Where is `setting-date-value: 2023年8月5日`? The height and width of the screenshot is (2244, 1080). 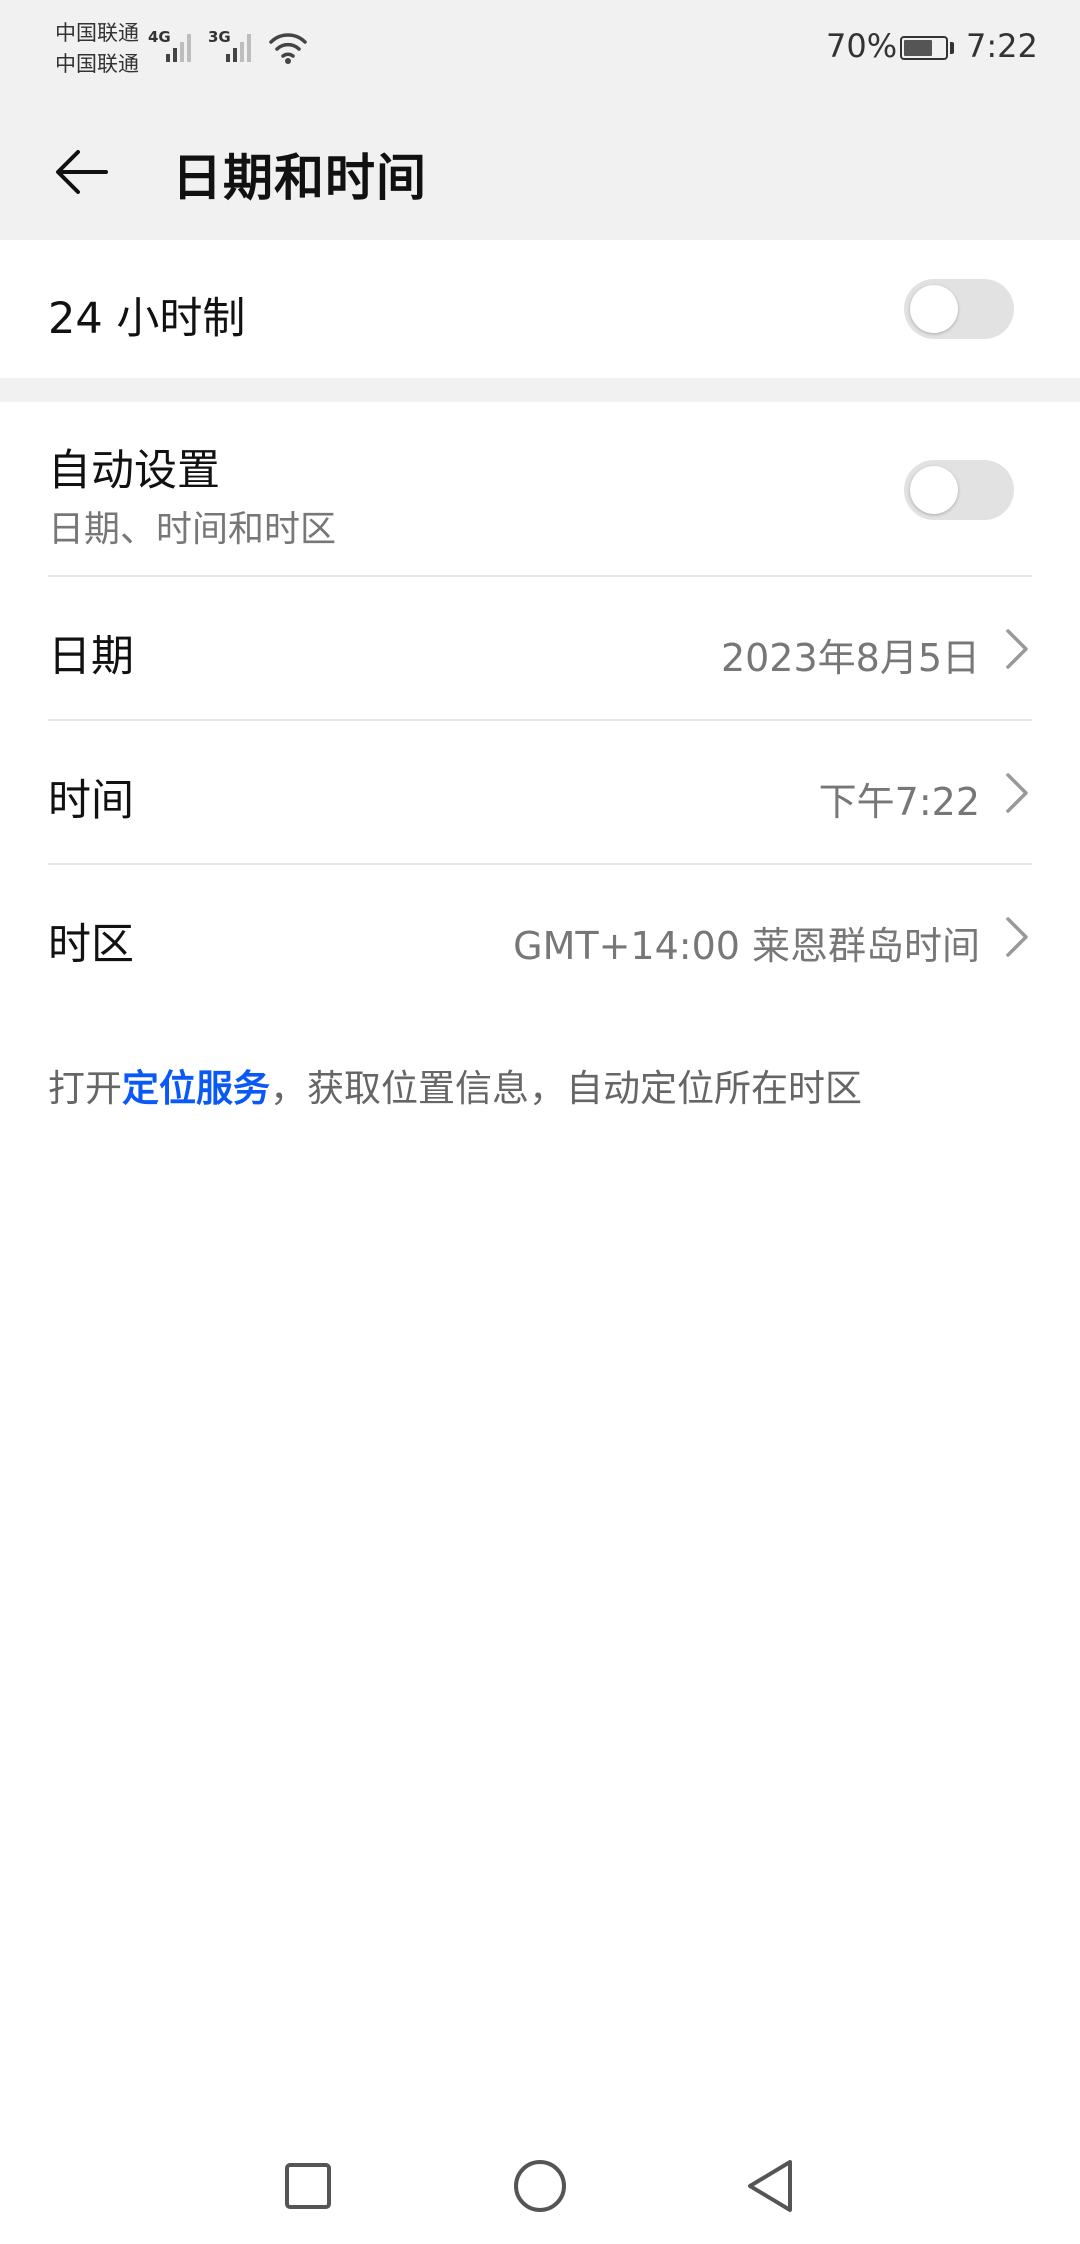 setting-date-value: 2023年8月5日 is located at coordinates (850, 658).